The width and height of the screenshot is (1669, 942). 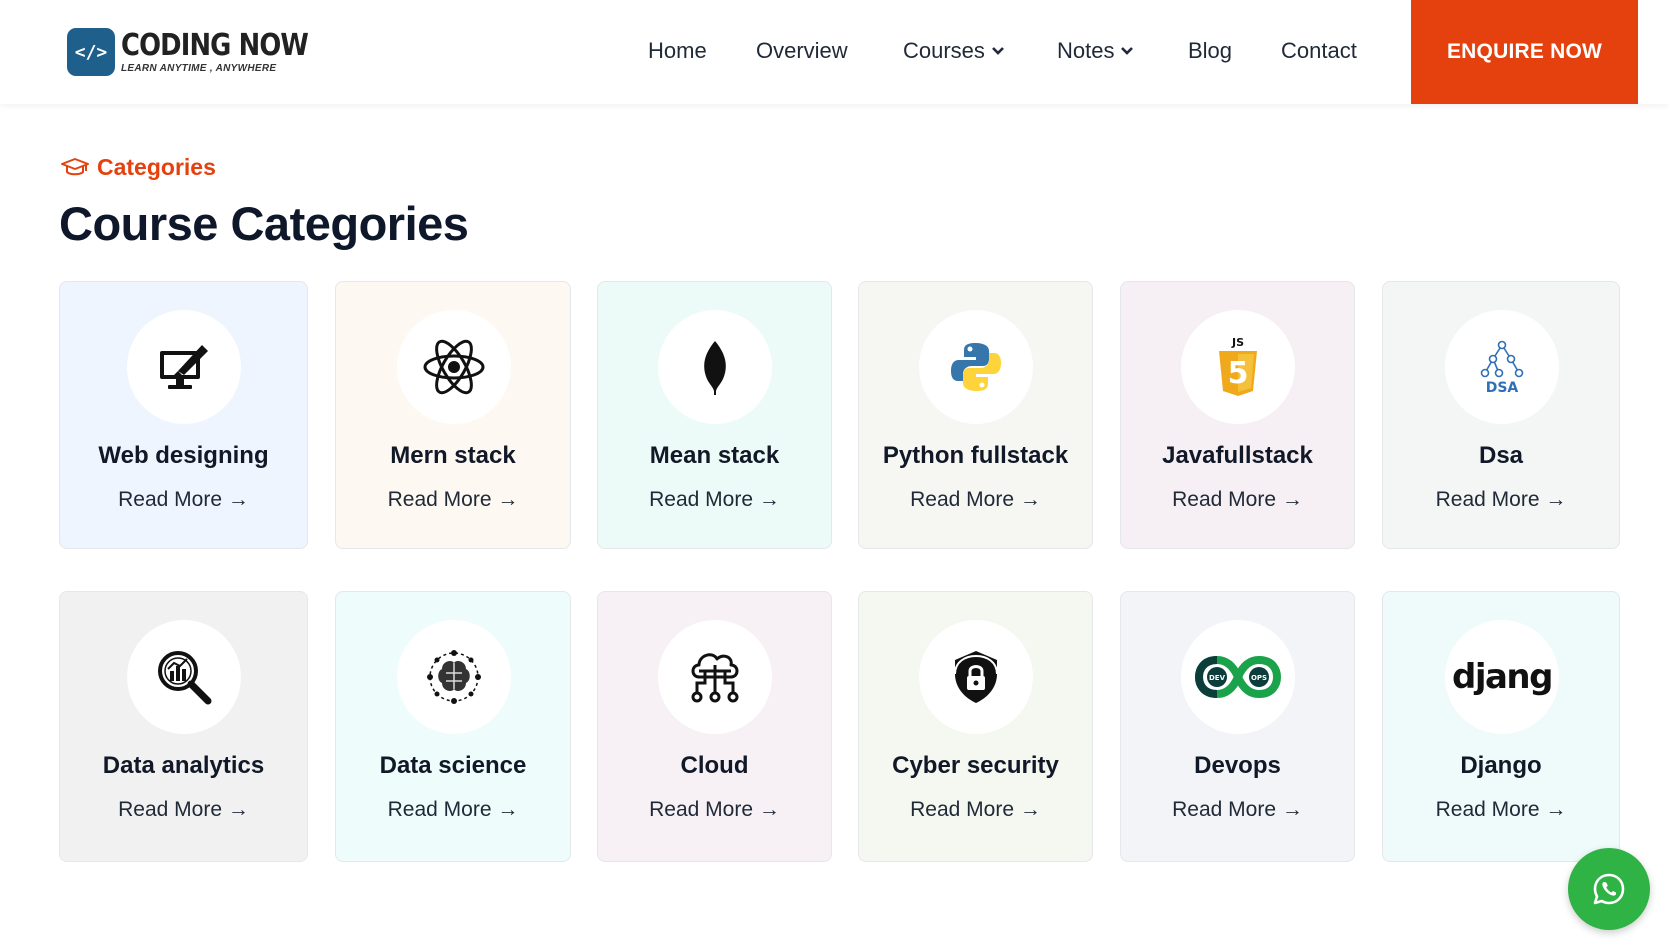 What do you see at coordinates (1238, 373) in the screenshot?
I see `svg-text: 5` at bounding box center [1238, 373].